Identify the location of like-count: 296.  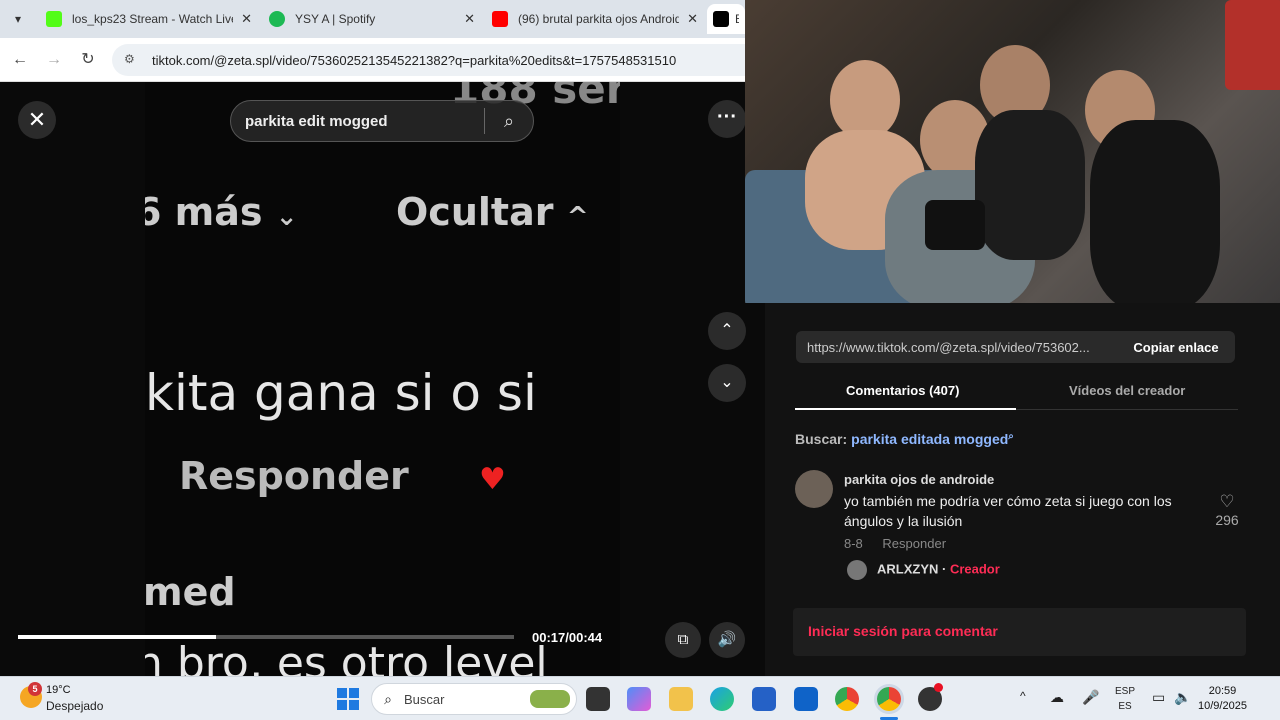
(1227, 520).